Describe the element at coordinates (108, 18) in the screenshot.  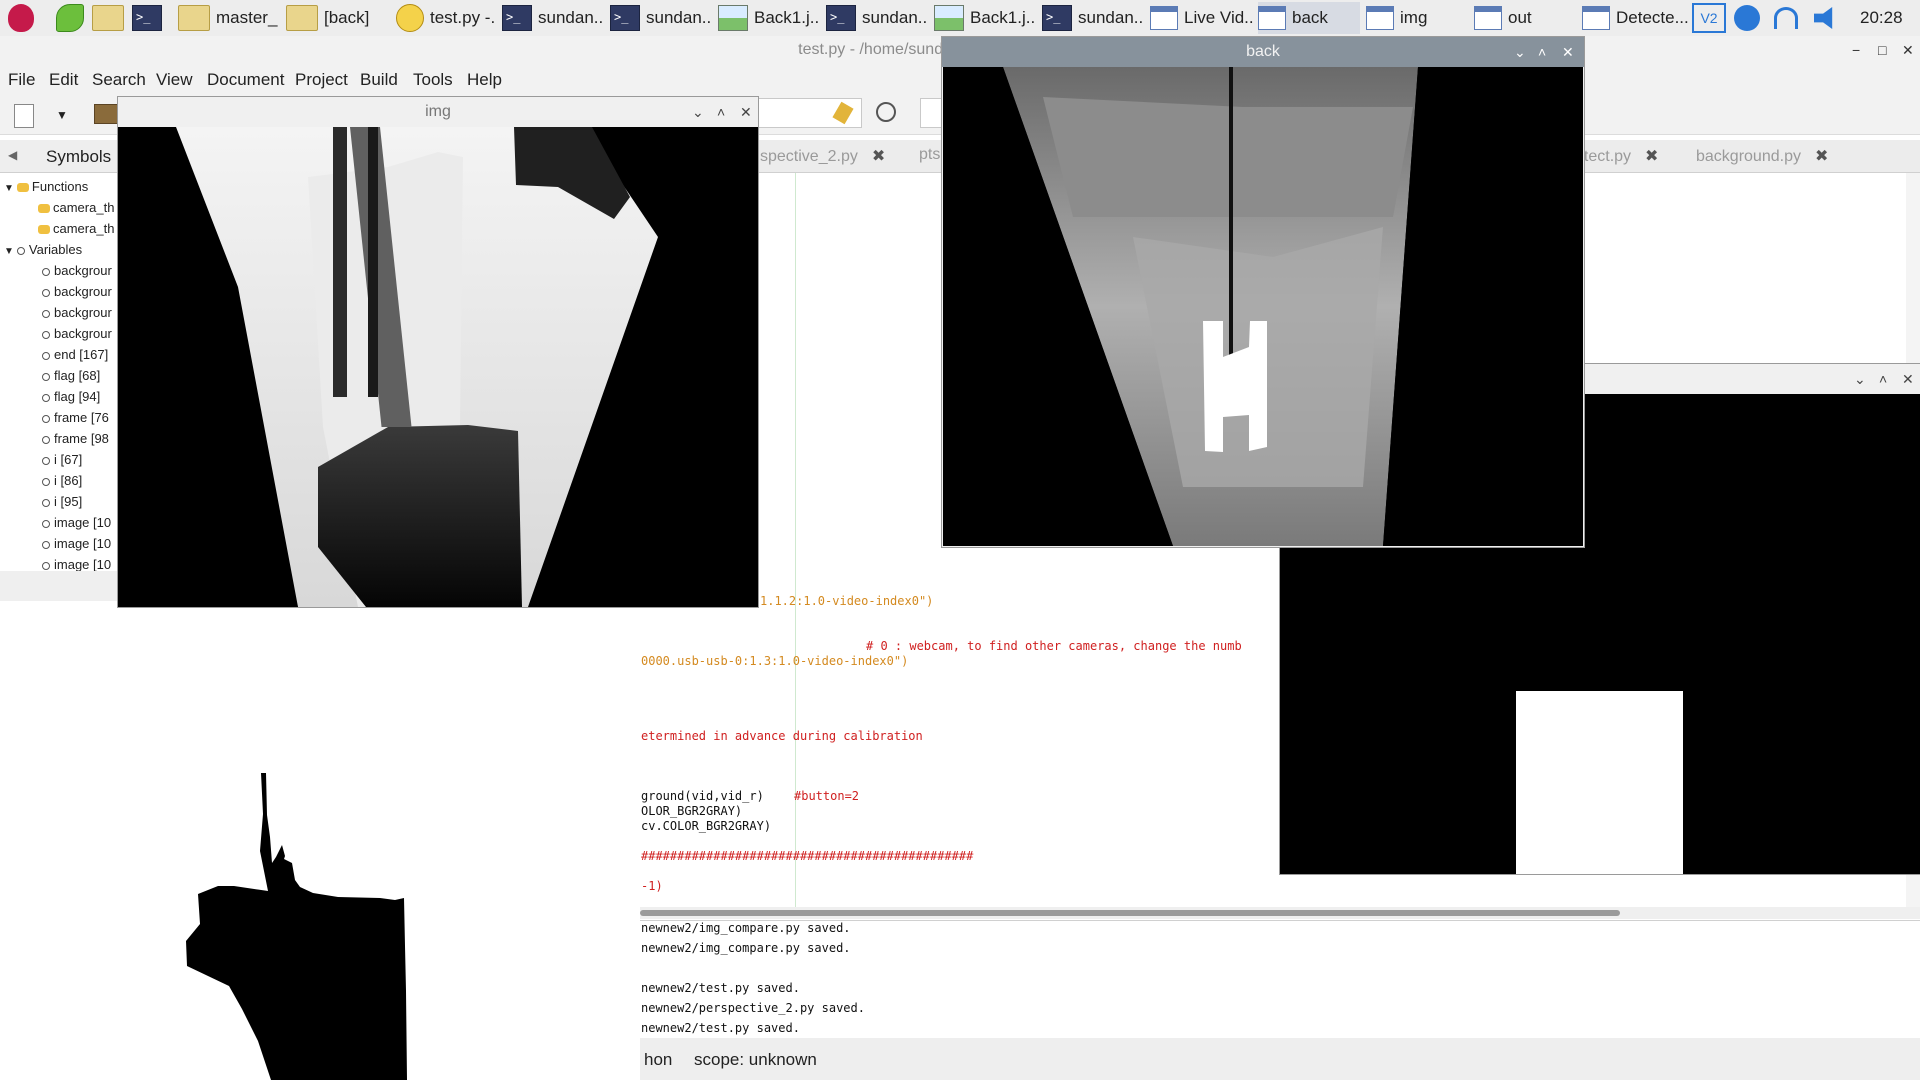
I see `launcher-files-button` at that location.